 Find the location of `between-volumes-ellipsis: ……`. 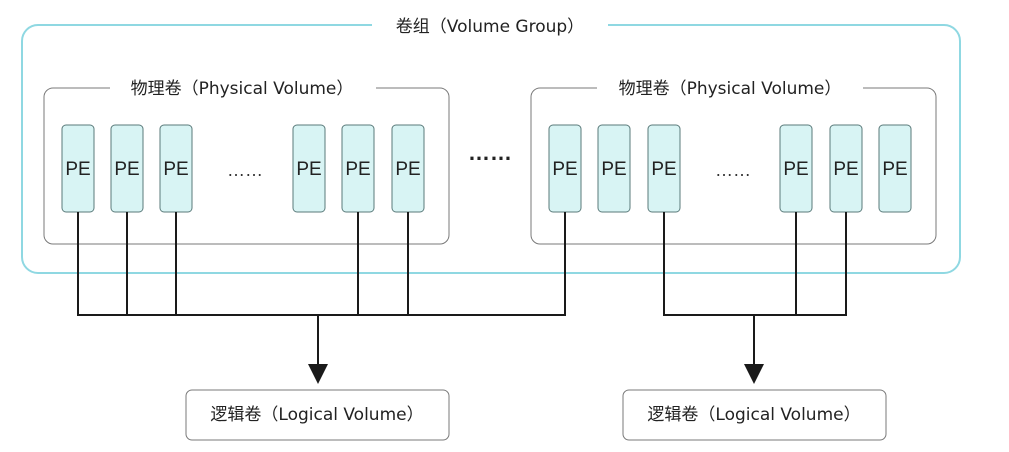

between-volumes-ellipsis: …… is located at coordinates (490, 152).